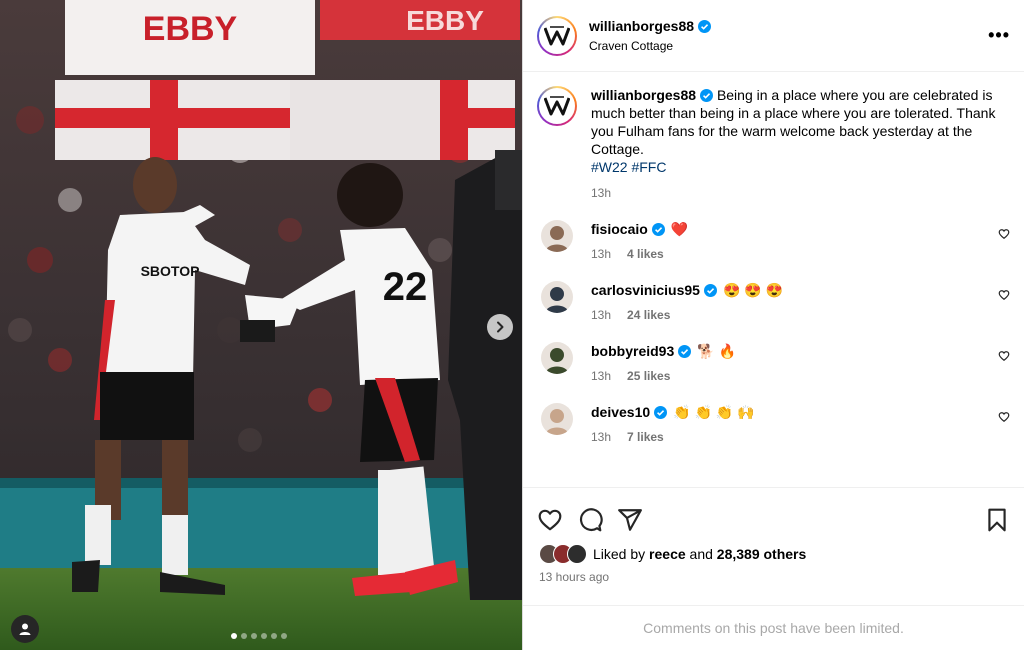  Describe the element at coordinates (643, 95) in the screenshot. I see `caption-username: willianborges88` at that location.